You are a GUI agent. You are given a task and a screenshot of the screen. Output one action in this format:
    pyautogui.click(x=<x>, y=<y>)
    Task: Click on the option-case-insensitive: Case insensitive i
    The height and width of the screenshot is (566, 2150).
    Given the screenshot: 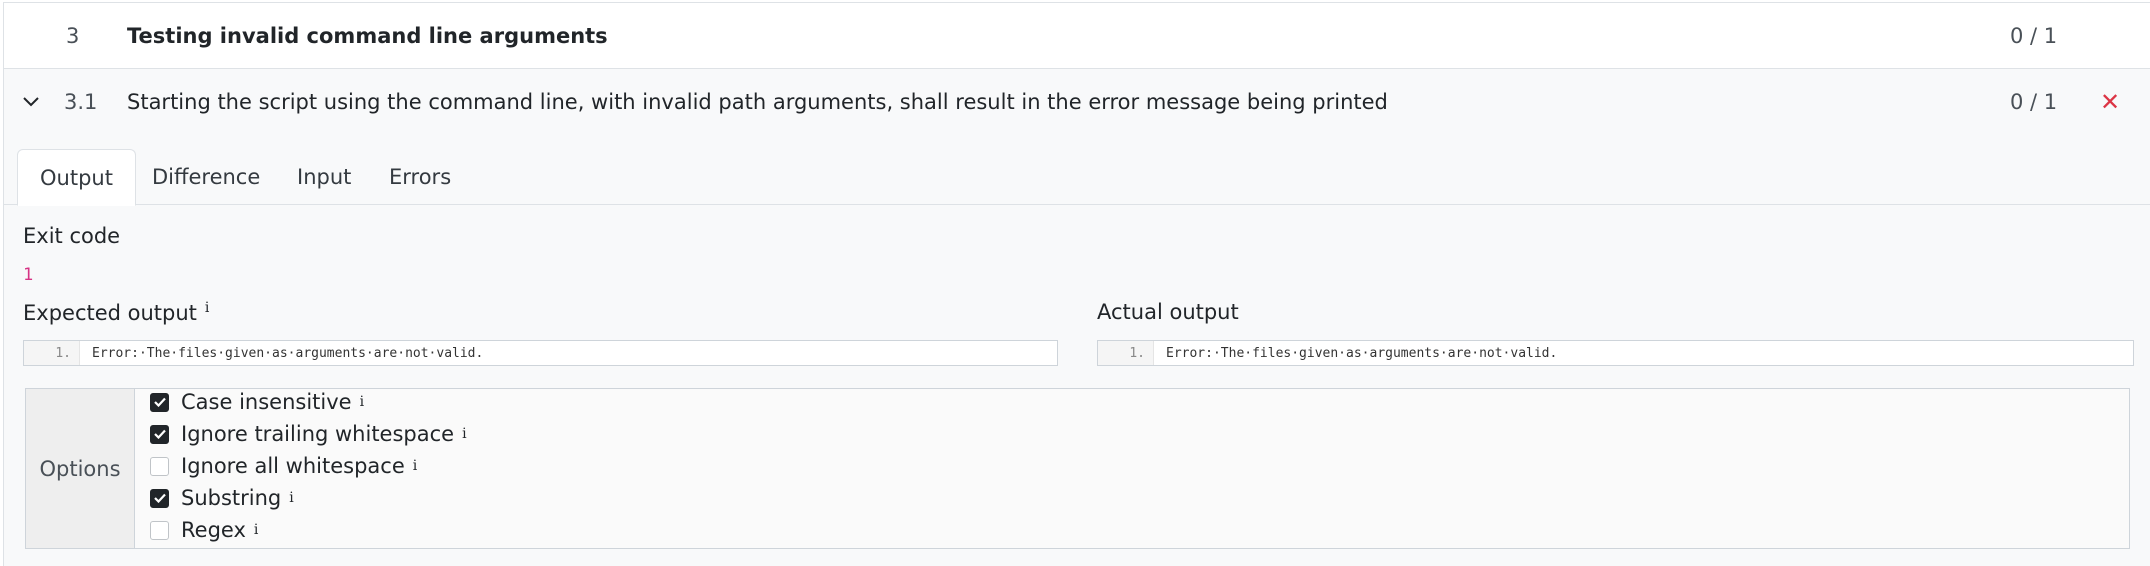 What is the action you would take?
    pyautogui.click(x=257, y=402)
    